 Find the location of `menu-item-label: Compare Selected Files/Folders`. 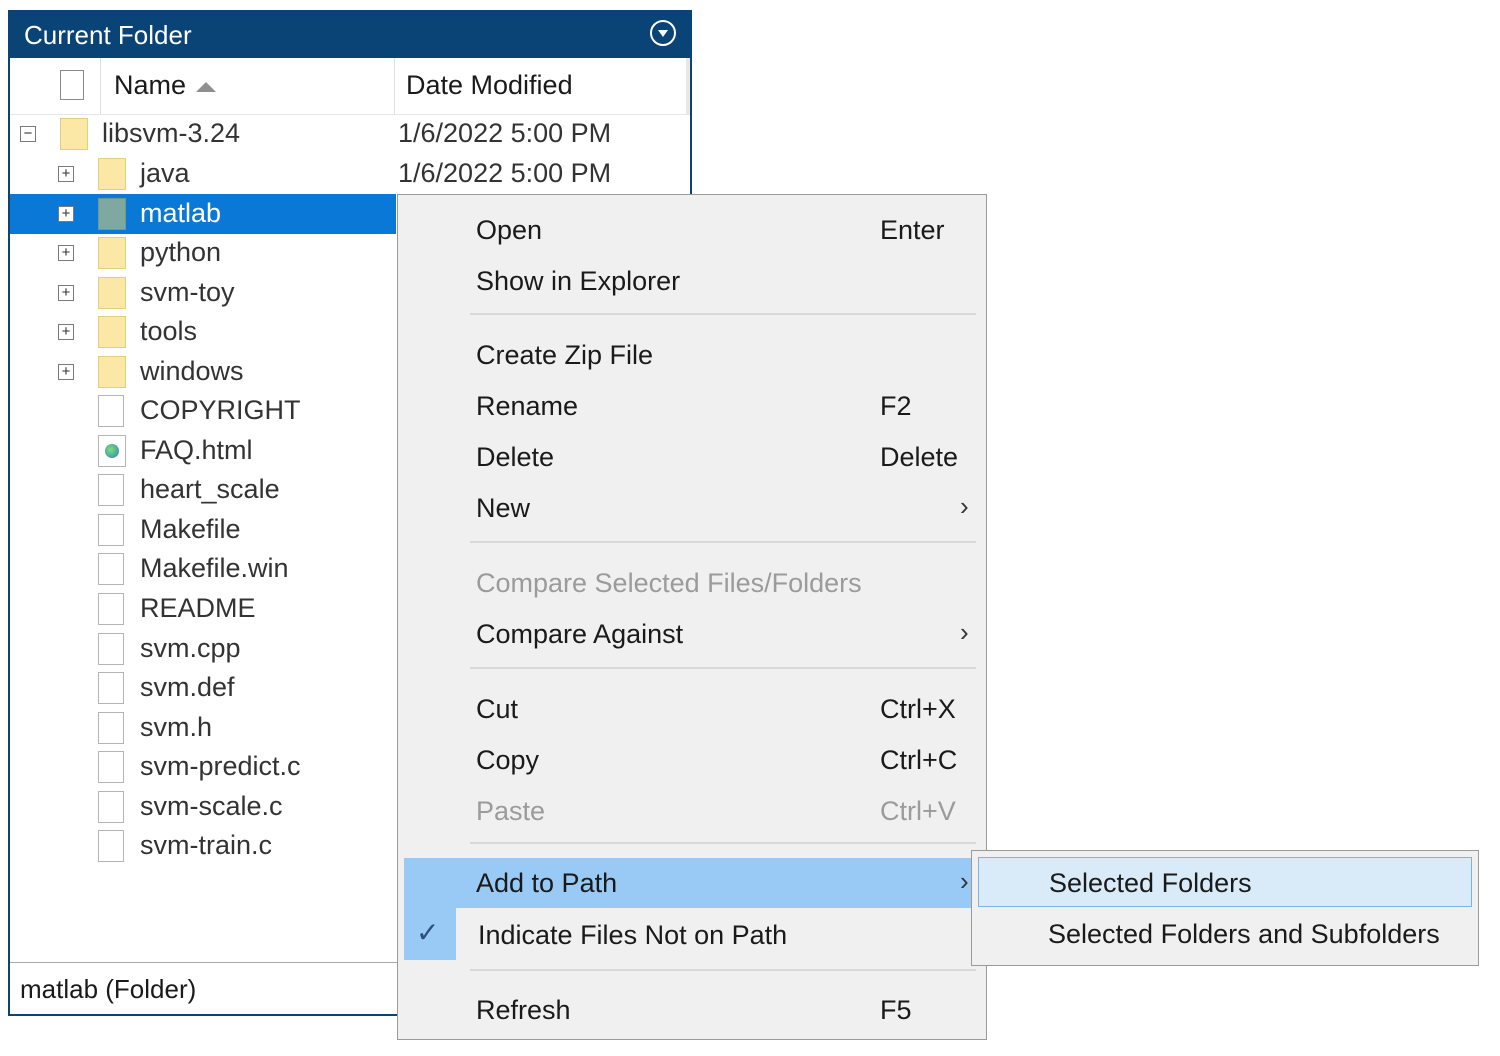

menu-item-label: Compare Selected Files/Folders is located at coordinates (669, 583).